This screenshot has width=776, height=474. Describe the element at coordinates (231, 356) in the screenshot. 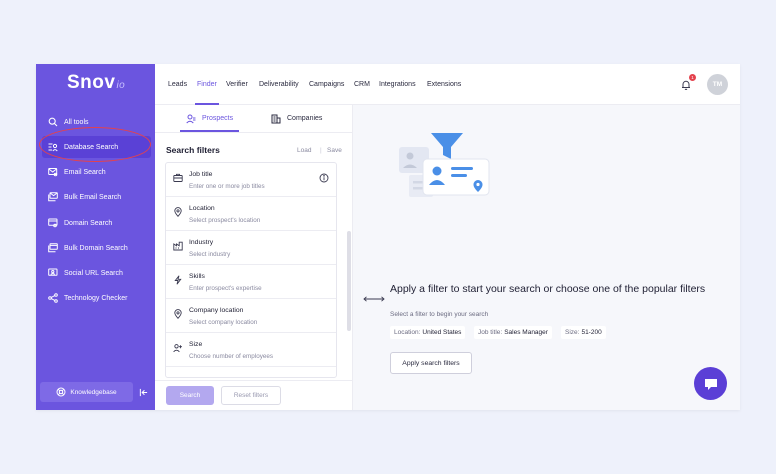

I see `filter-hint: Choose number of employees` at that location.